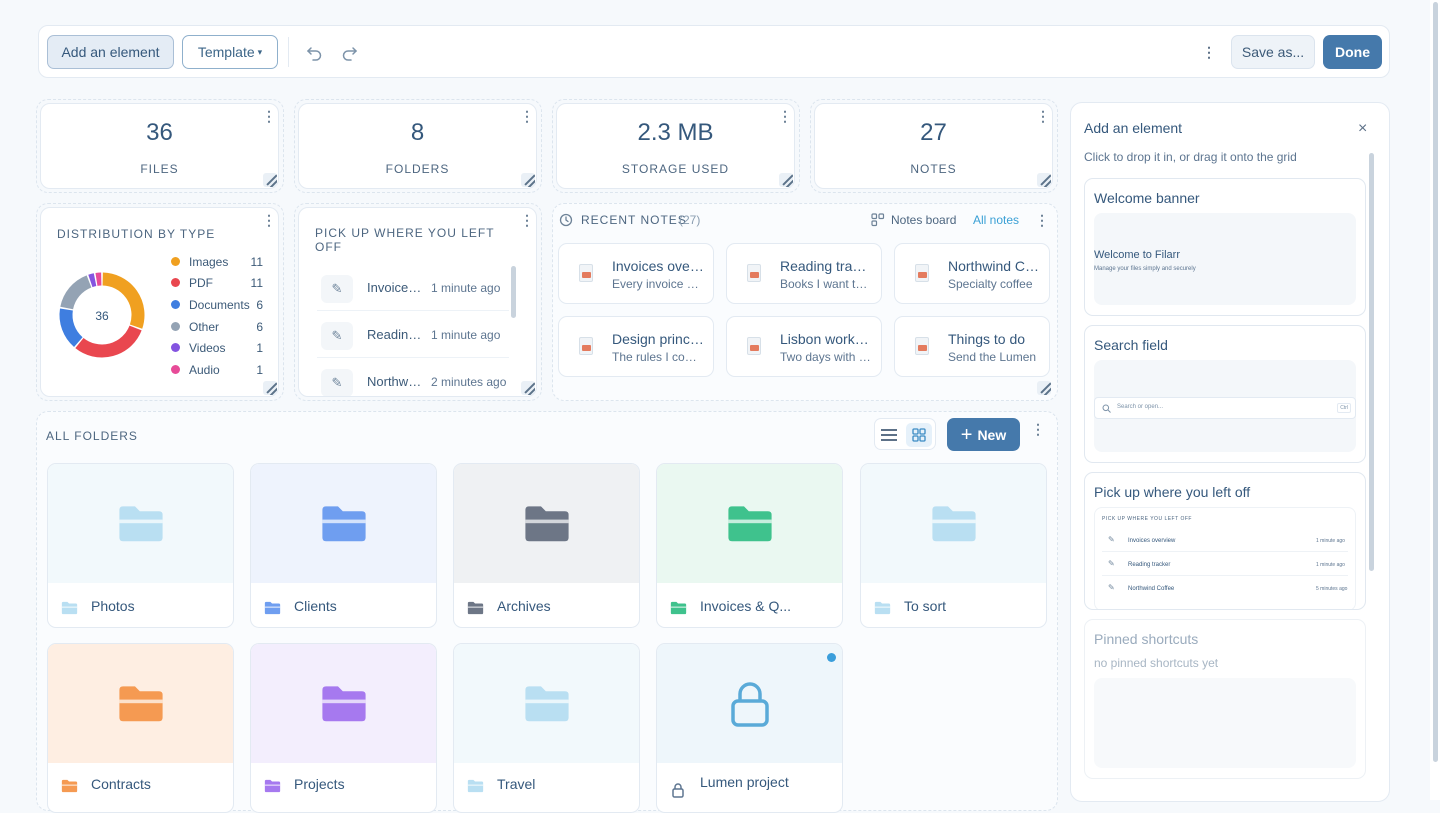  Describe the element at coordinates (516, 784) in the screenshot. I see `folder-name: Travel` at that location.